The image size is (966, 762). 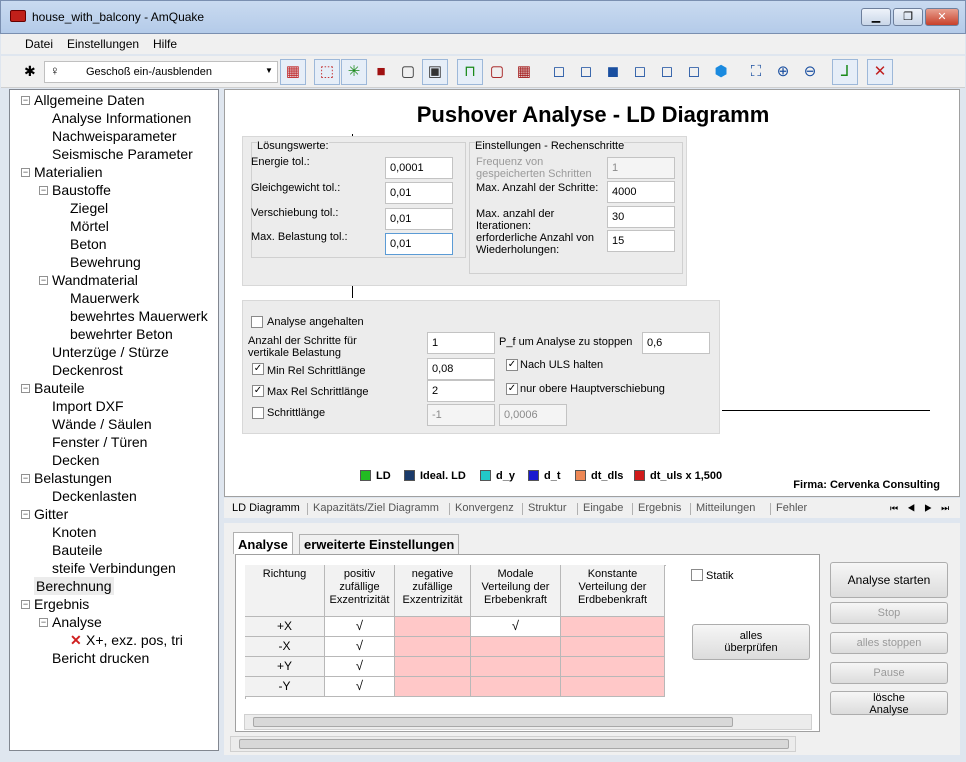 What do you see at coordinates (845, 72) in the screenshot?
I see `axes-icon: ⅃` at bounding box center [845, 72].